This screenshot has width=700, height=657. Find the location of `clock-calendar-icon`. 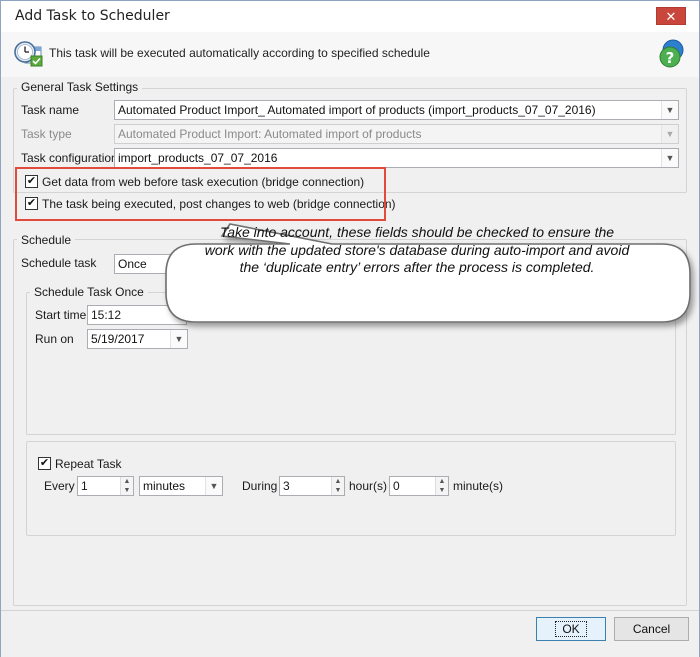

clock-calendar-icon is located at coordinates (28, 54).